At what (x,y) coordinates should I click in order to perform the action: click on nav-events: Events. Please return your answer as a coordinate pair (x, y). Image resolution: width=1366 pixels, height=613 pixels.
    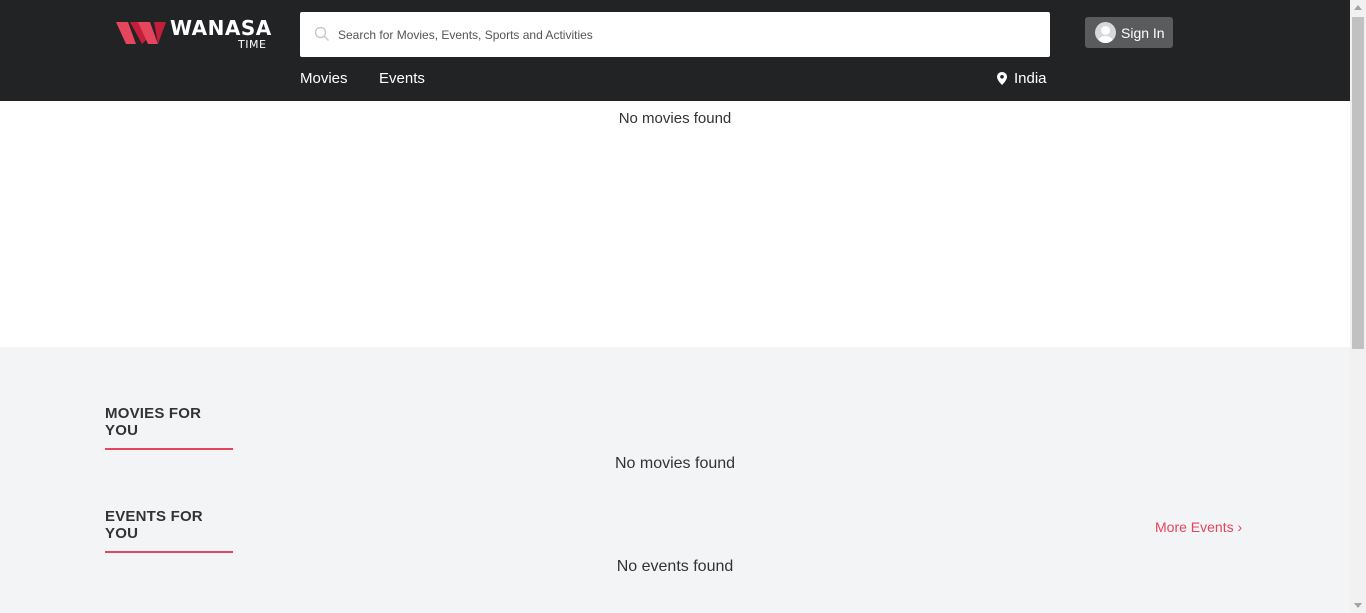
    Looking at the image, I should click on (402, 78).